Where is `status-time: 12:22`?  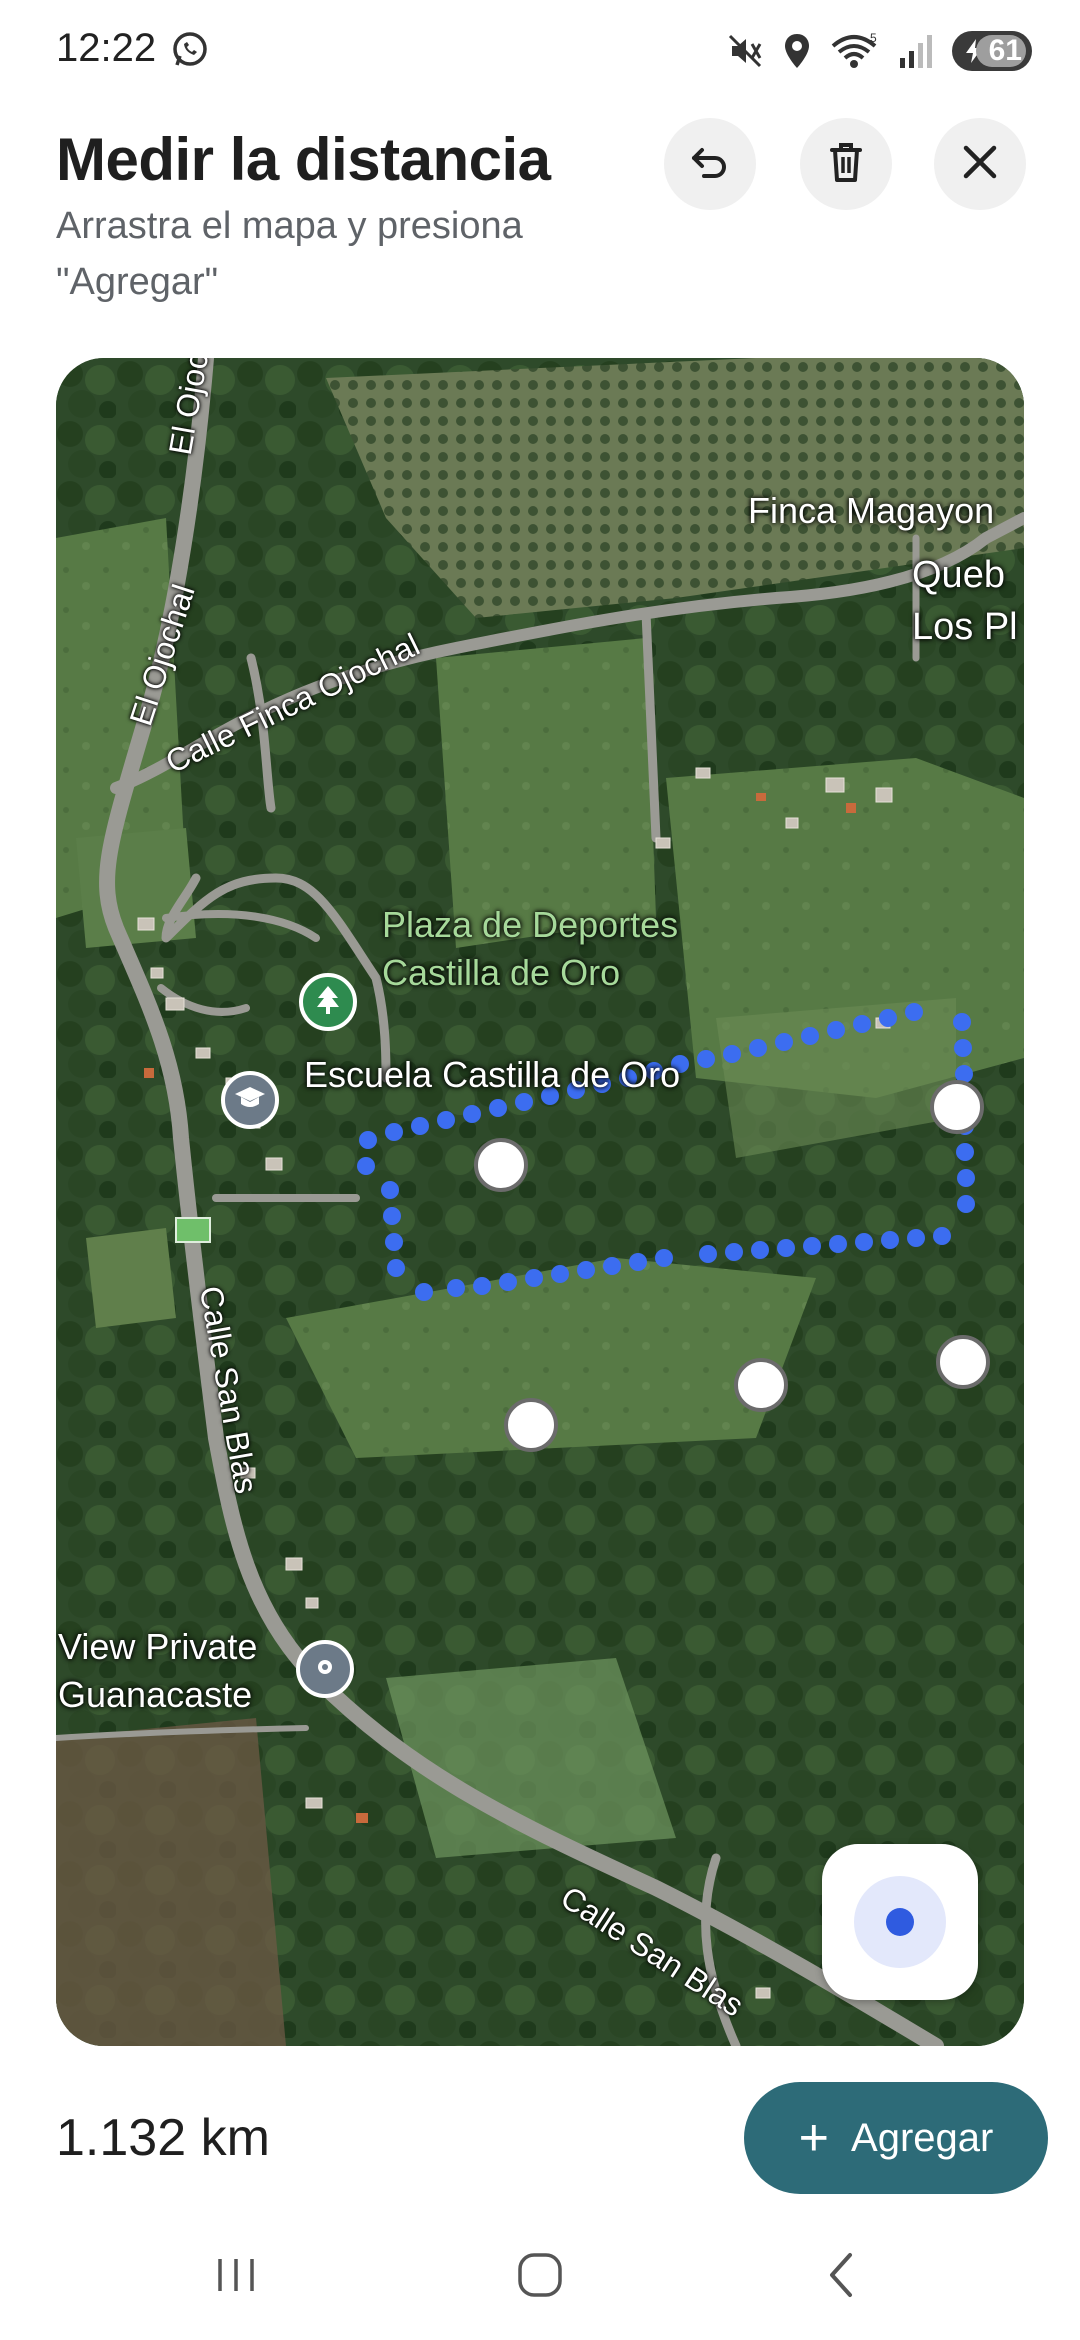
status-time: 12:22 is located at coordinates (106, 48).